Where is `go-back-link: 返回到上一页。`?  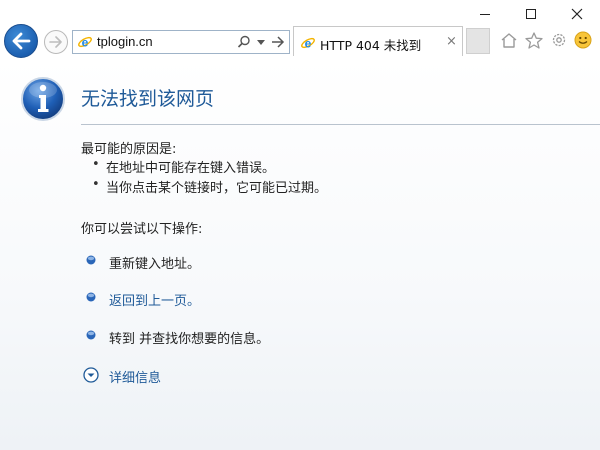 go-back-link: 返回到上一页。 is located at coordinates (154, 299).